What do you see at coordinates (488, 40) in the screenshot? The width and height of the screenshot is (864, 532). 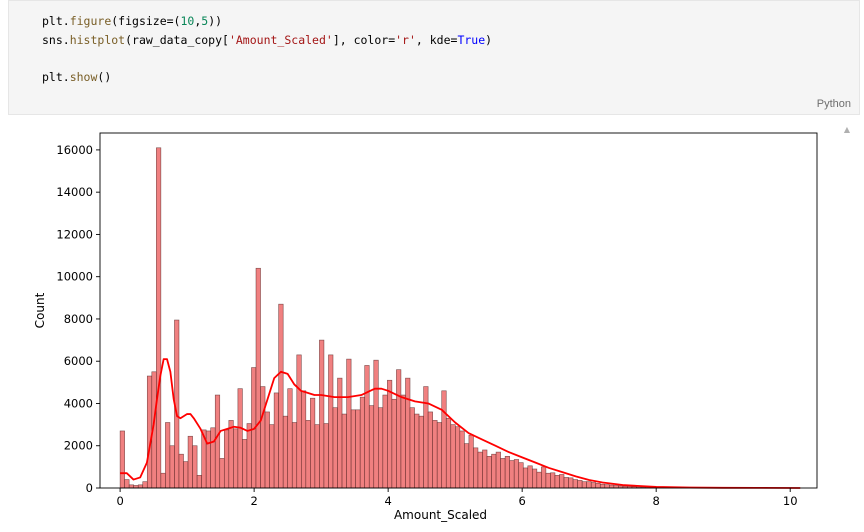 I see `code-token: )` at bounding box center [488, 40].